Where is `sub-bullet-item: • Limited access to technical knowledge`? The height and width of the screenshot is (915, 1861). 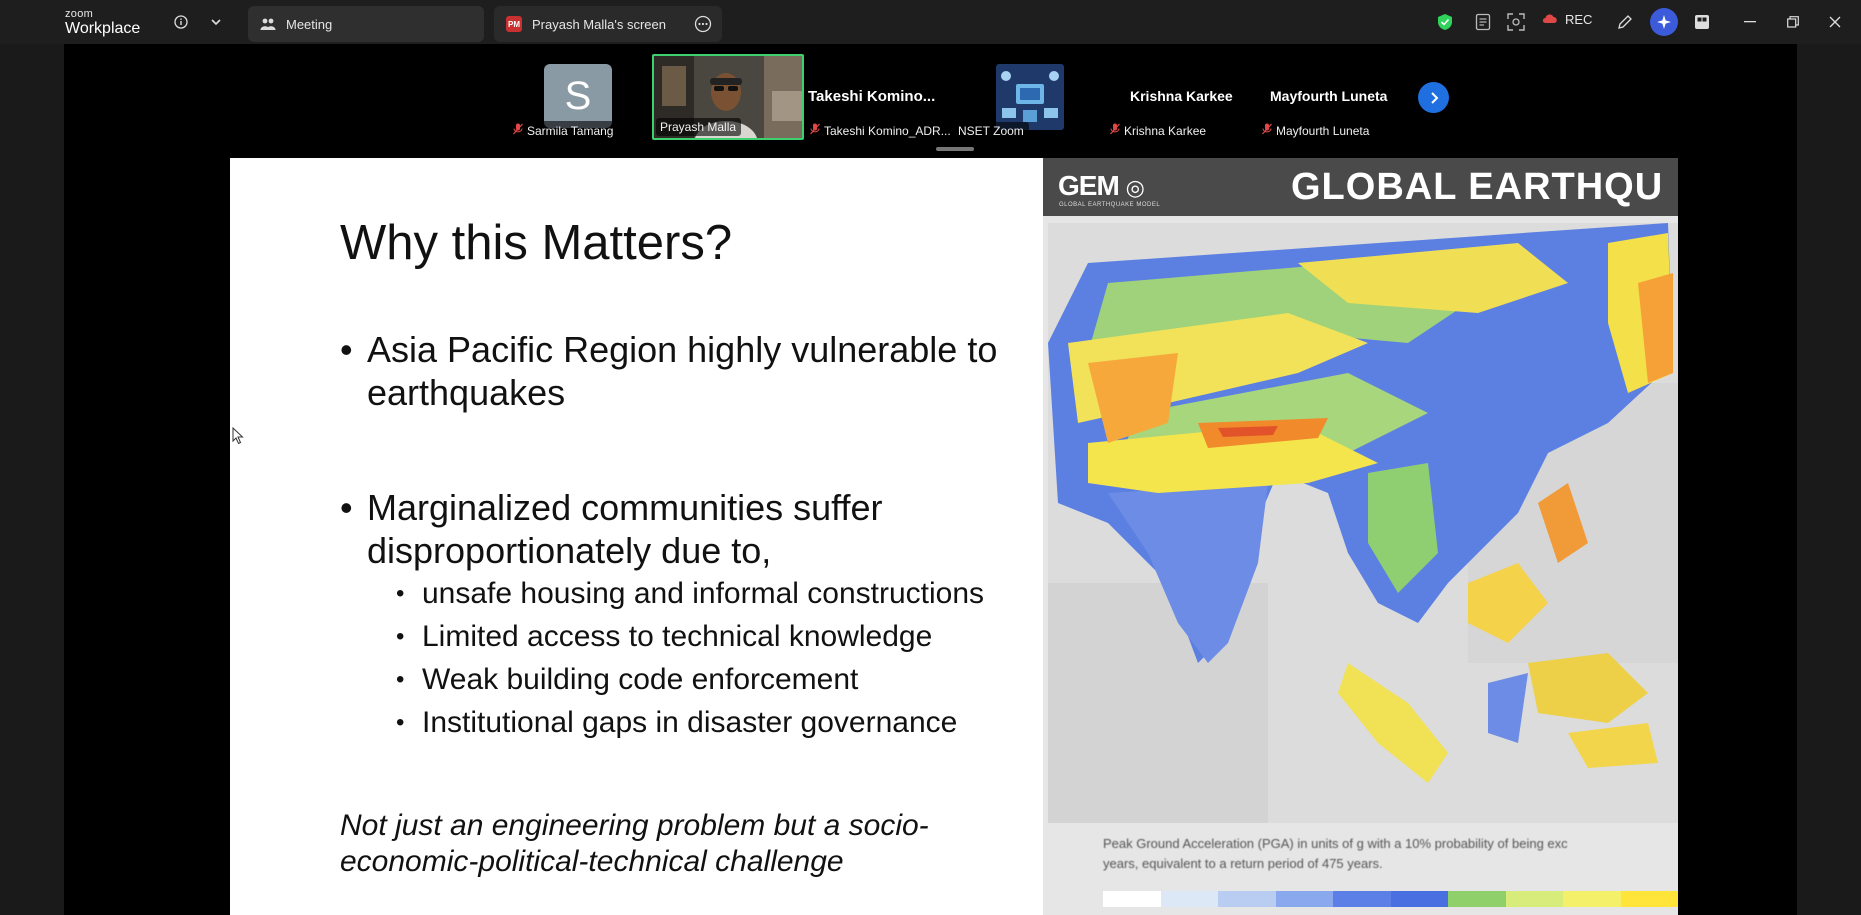
sub-bullet-item: • Limited access to technical knowledge is located at coordinates (664, 637).